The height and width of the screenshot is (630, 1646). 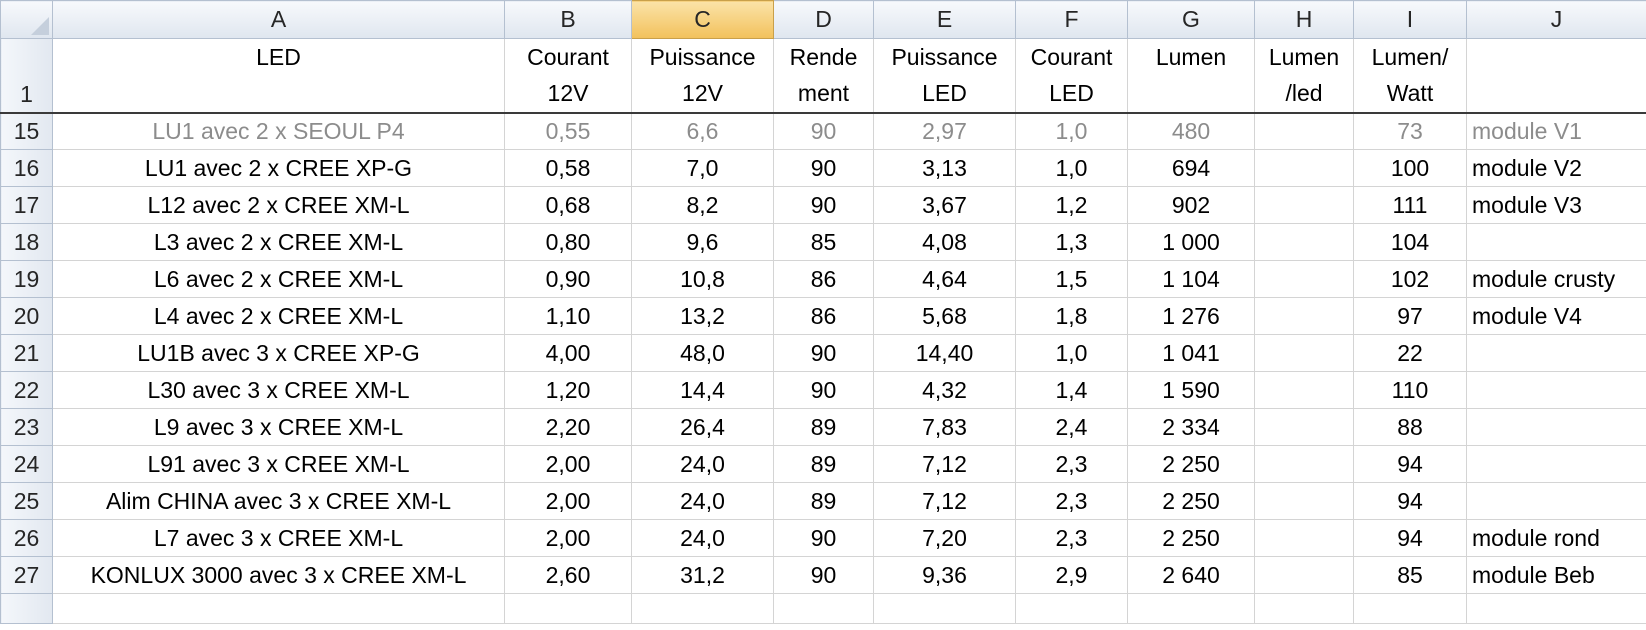 I want to click on cell-a: LU1 avec 2 x SEOUL P4, so click(x=278, y=131).